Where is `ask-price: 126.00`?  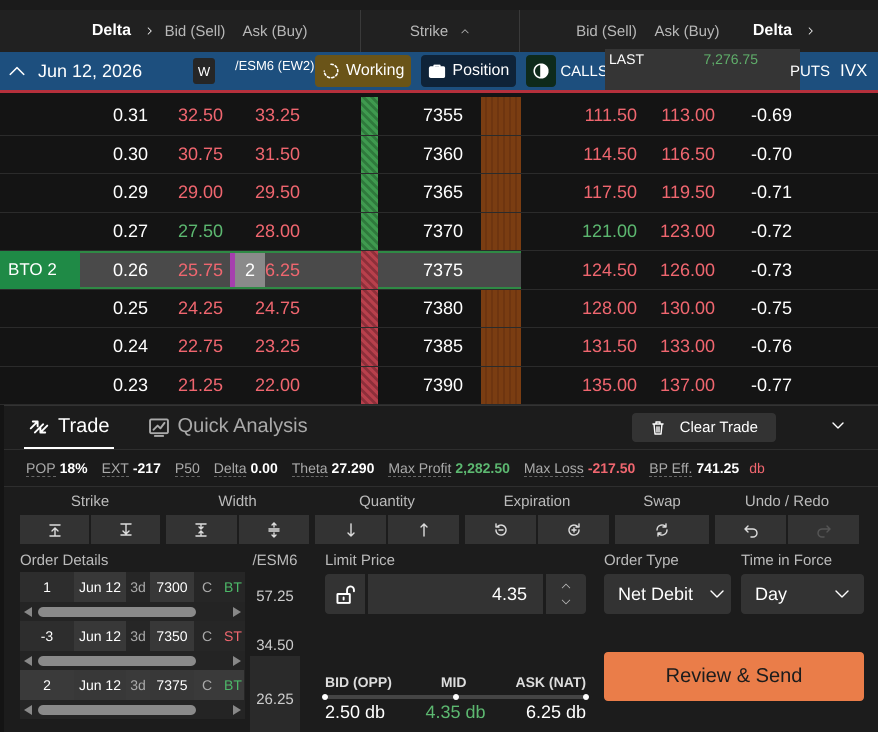 ask-price: 126.00 is located at coordinates (687, 270).